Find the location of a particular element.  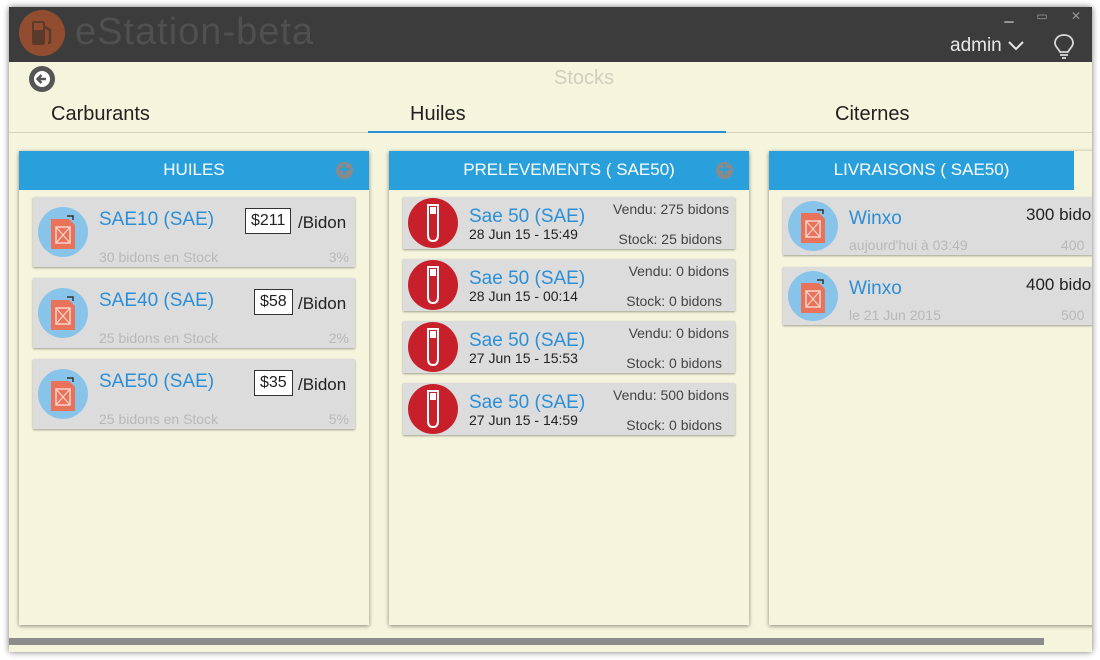

prelevement-date: 27 Jun 15 - 15:53 is located at coordinates (523, 358).